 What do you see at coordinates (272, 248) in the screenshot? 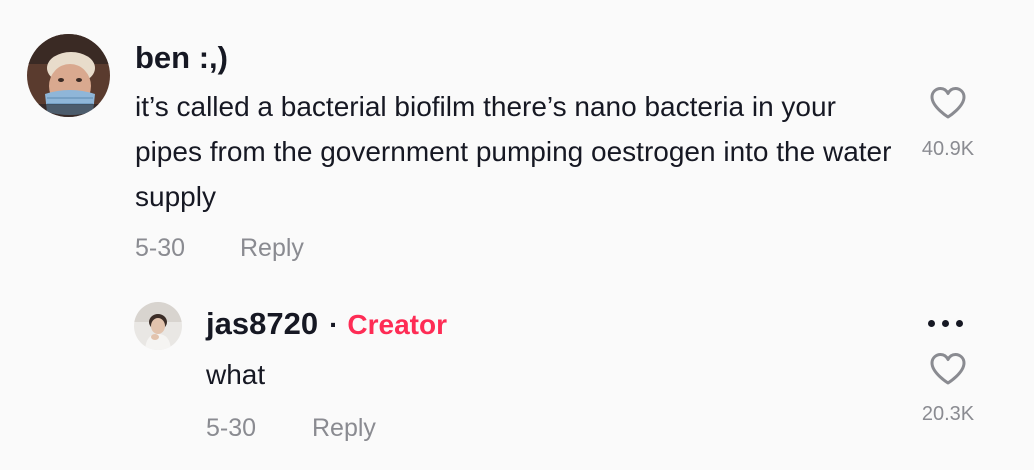
I see `comment-reply-button: Reply` at bounding box center [272, 248].